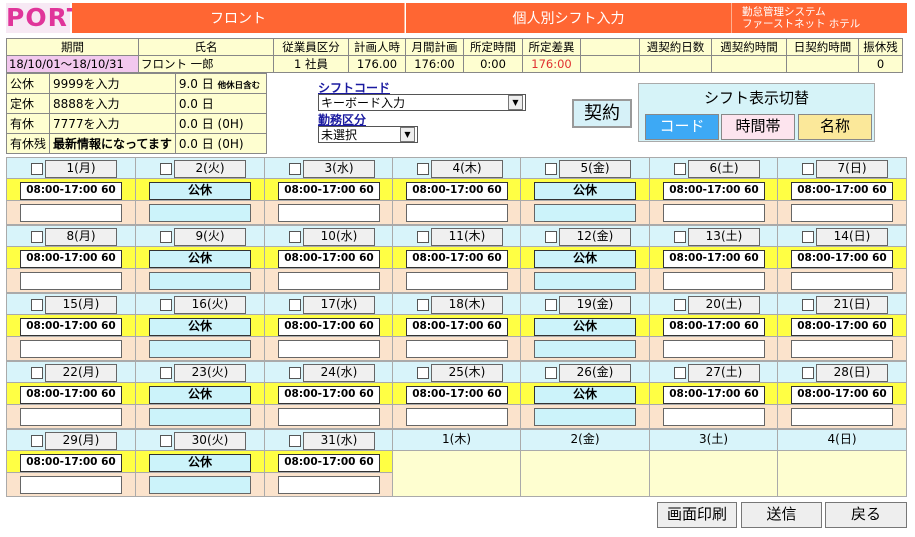 The image size is (915, 537). Describe the element at coordinates (467, 373) in the screenshot. I see `day-button: 25(木)` at that location.